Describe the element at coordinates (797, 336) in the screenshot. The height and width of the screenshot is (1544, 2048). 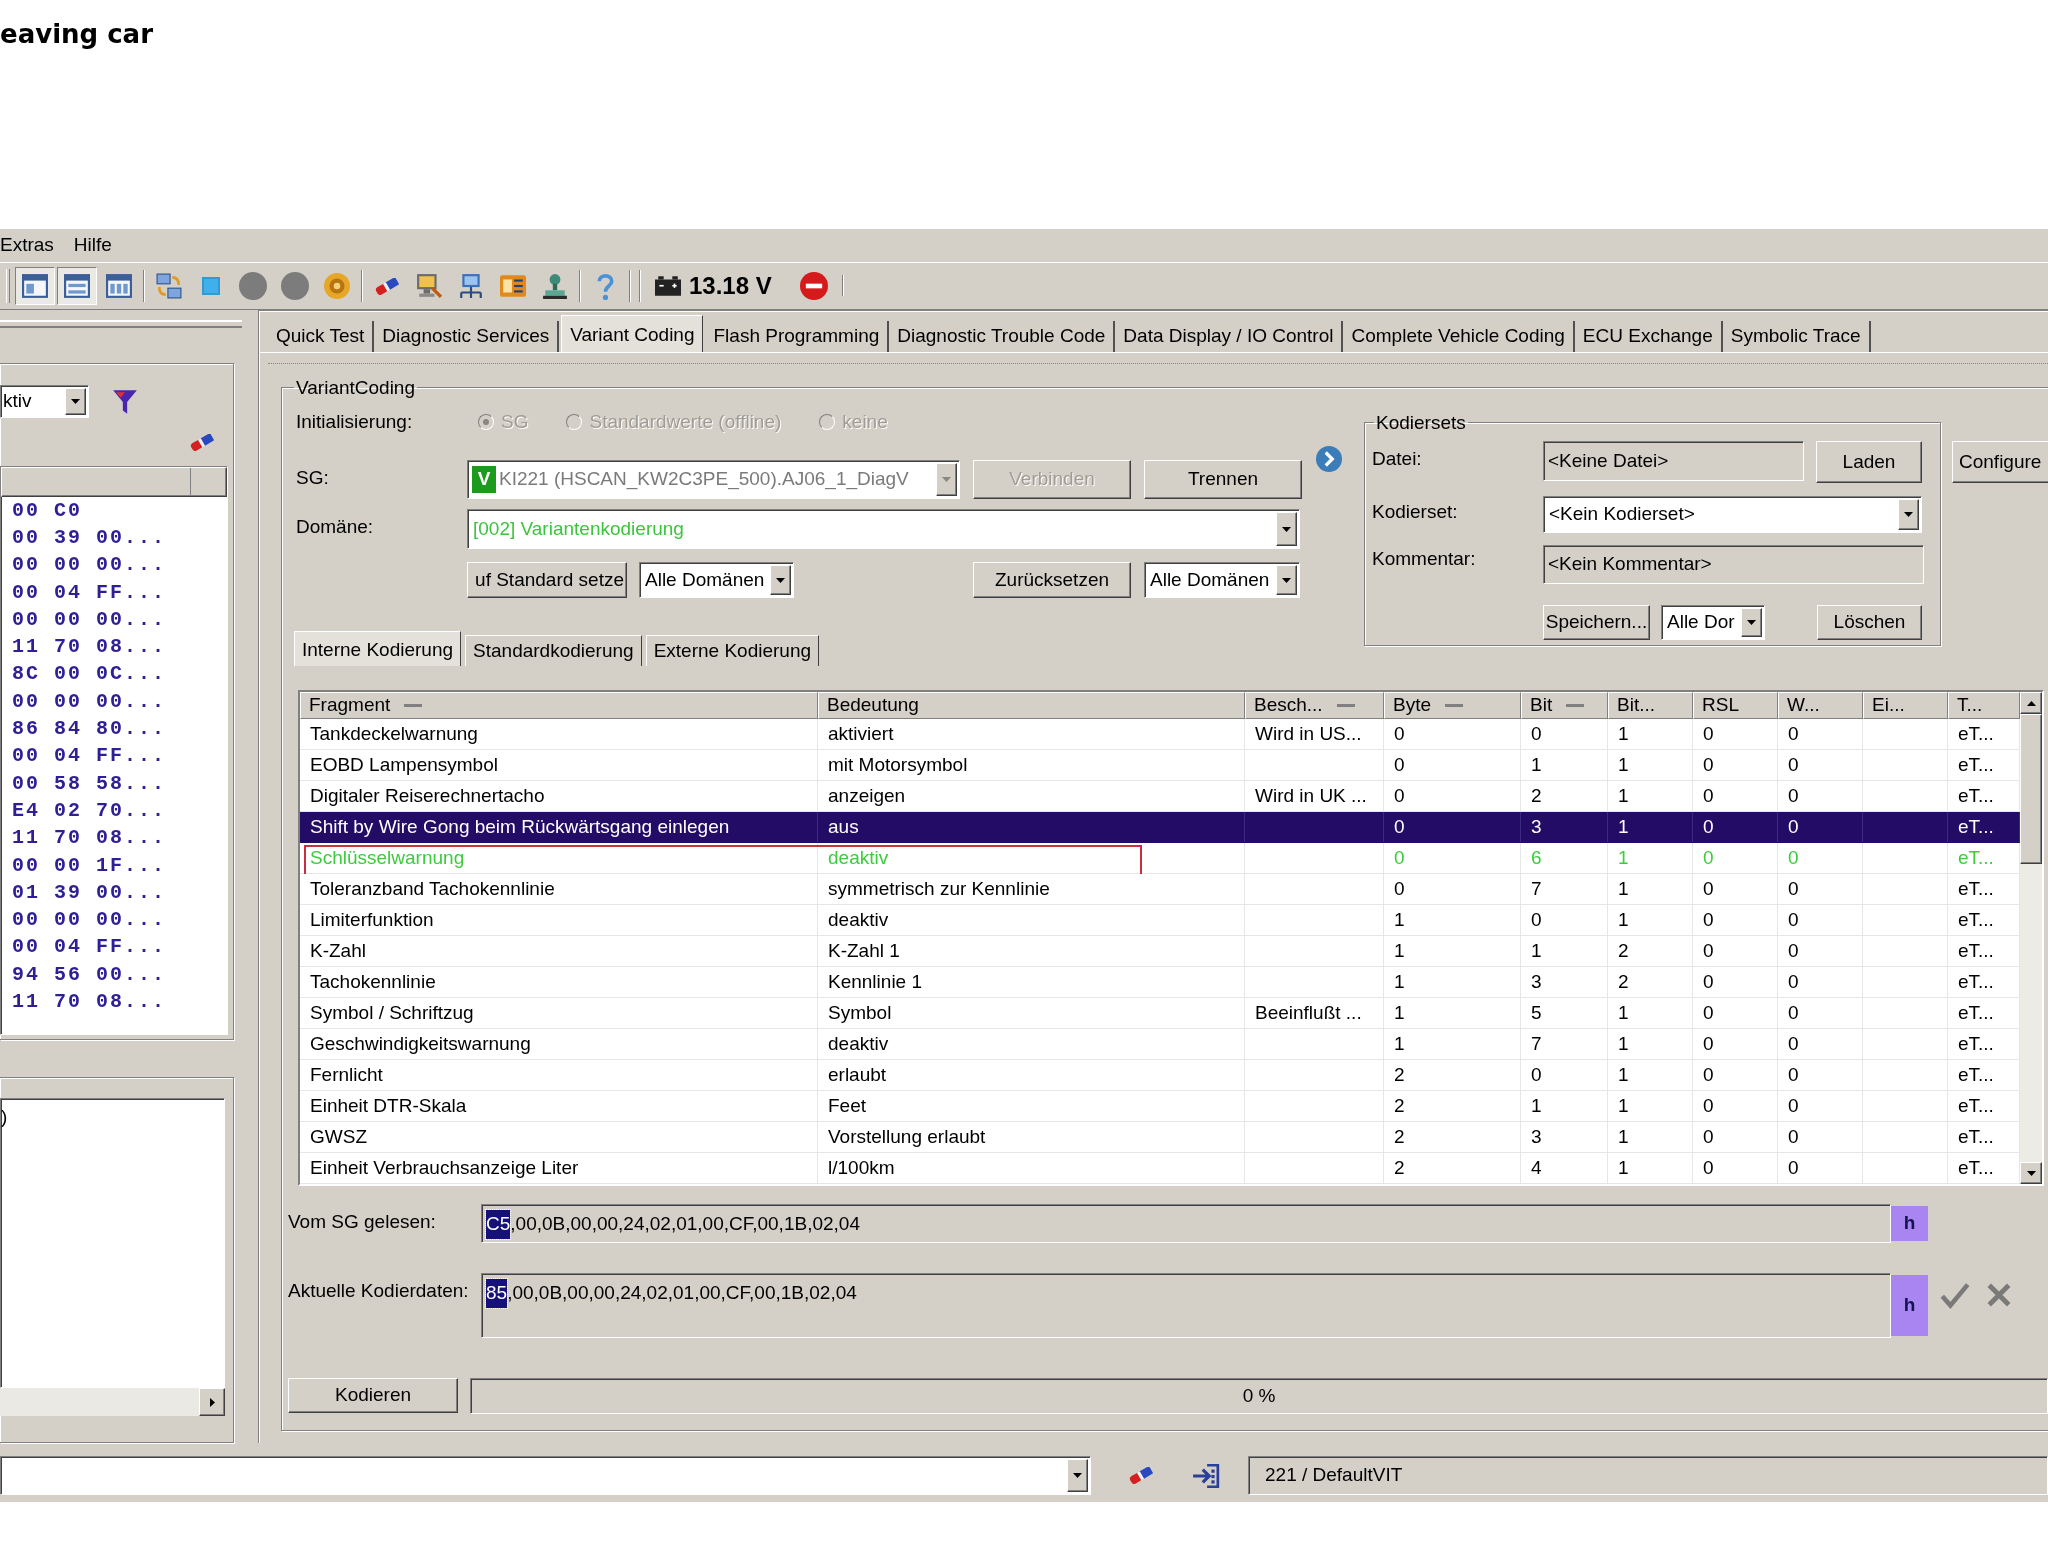
I see `tab: Flash Programming` at that location.